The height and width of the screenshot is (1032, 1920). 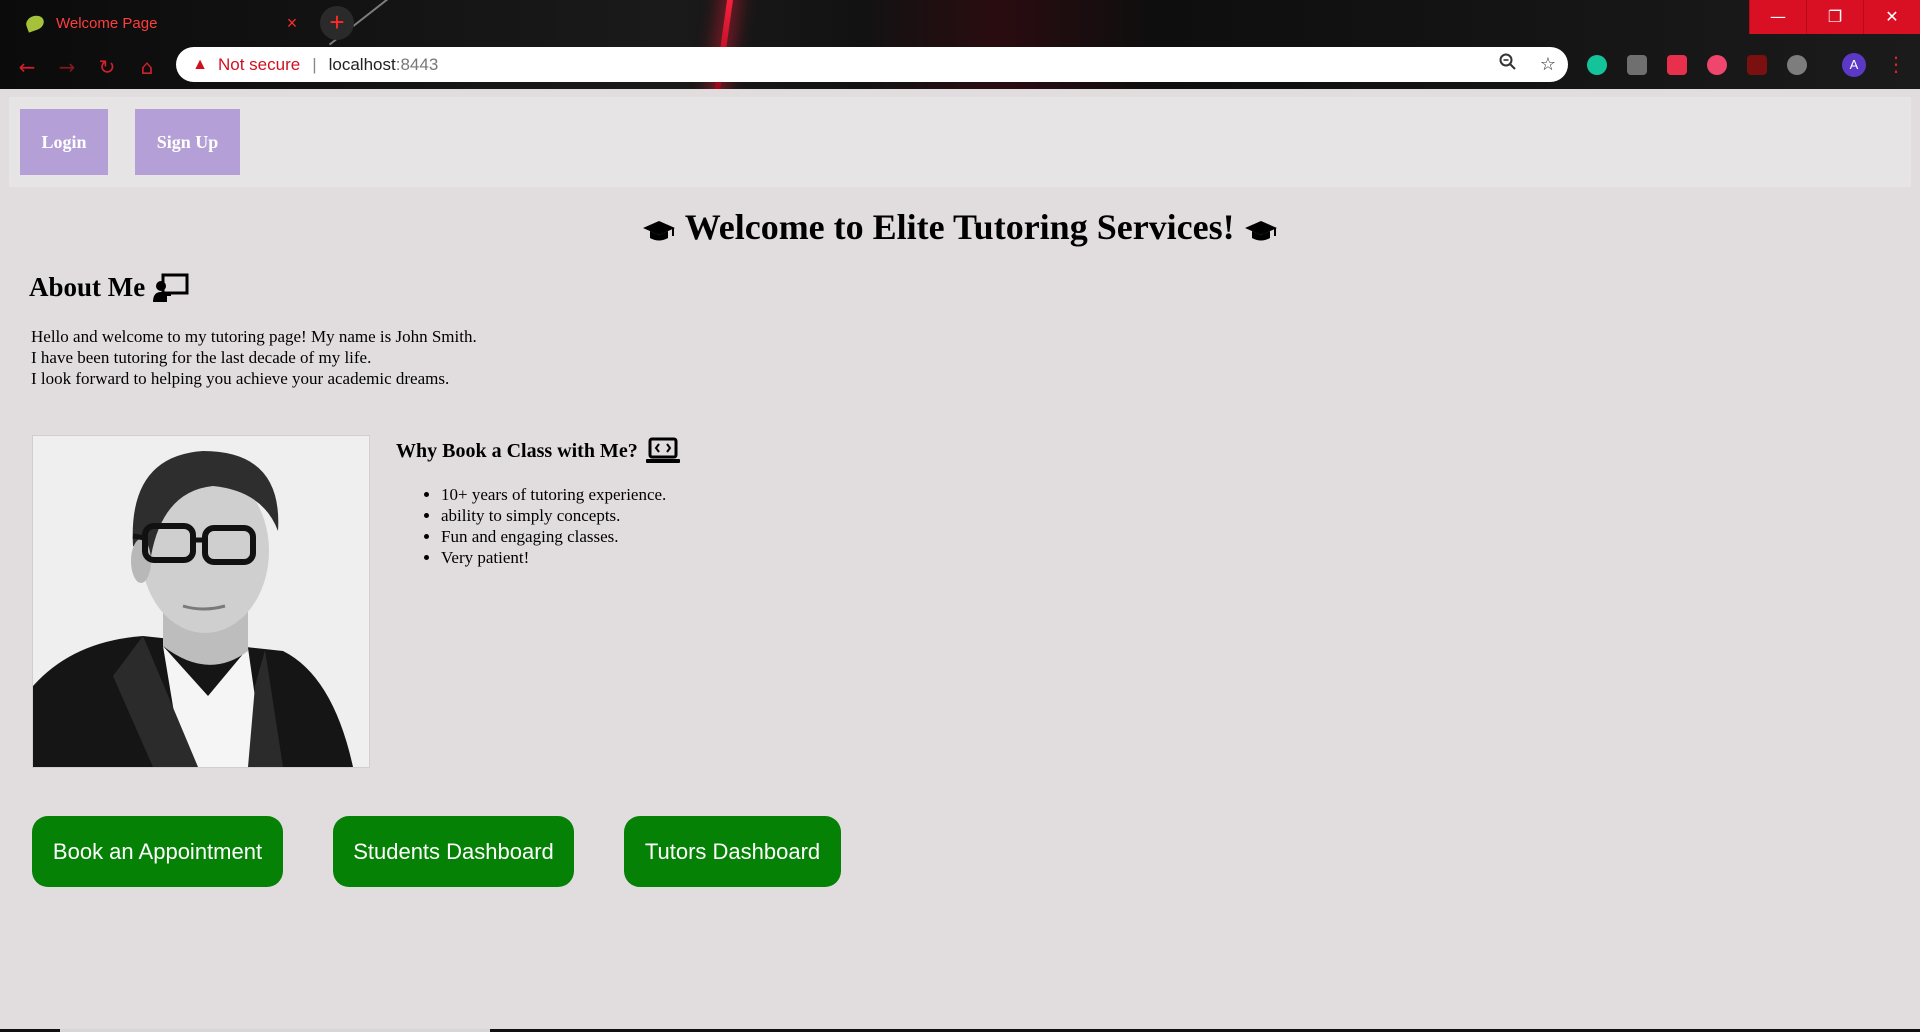 I want to click on bookmark-star-icon: ☆, so click(x=1548, y=64).